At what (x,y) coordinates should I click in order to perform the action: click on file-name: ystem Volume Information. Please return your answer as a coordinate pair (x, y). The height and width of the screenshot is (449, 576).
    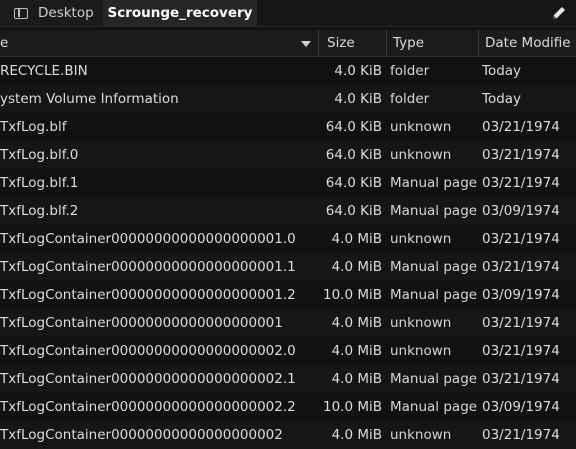
    Looking at the image, I should click on (89, 99).